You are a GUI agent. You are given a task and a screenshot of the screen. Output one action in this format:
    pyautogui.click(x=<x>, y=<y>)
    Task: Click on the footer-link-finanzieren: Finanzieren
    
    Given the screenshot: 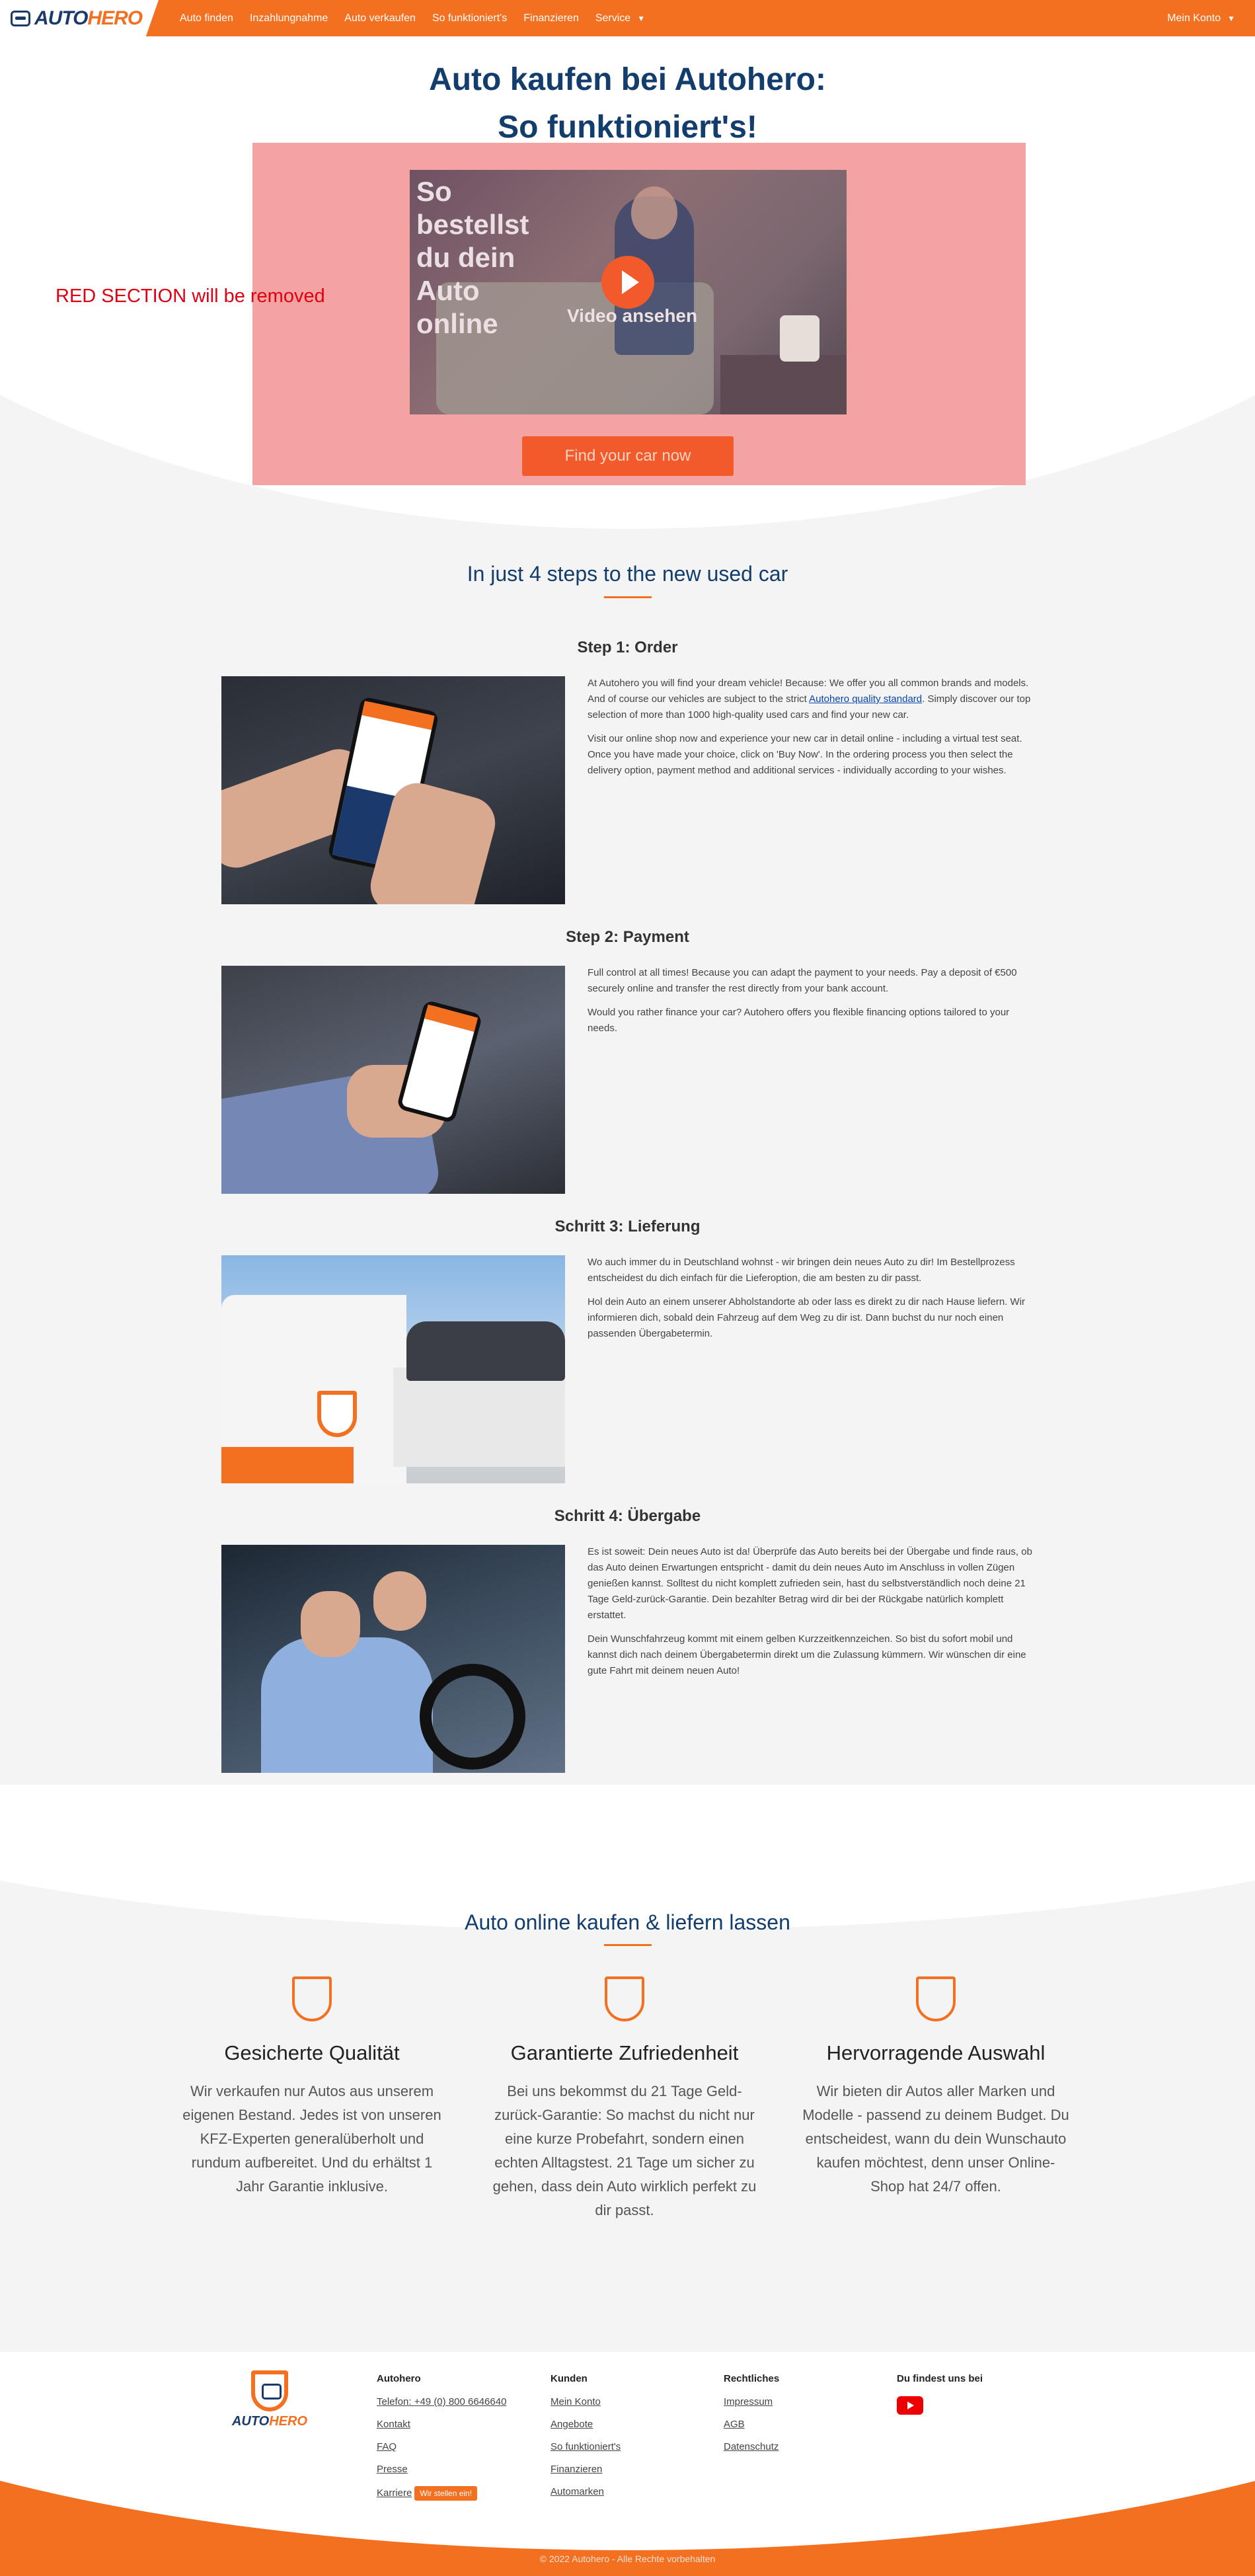 What is the action you would take?
    pyautogui.click(x=586, y=2469)
    